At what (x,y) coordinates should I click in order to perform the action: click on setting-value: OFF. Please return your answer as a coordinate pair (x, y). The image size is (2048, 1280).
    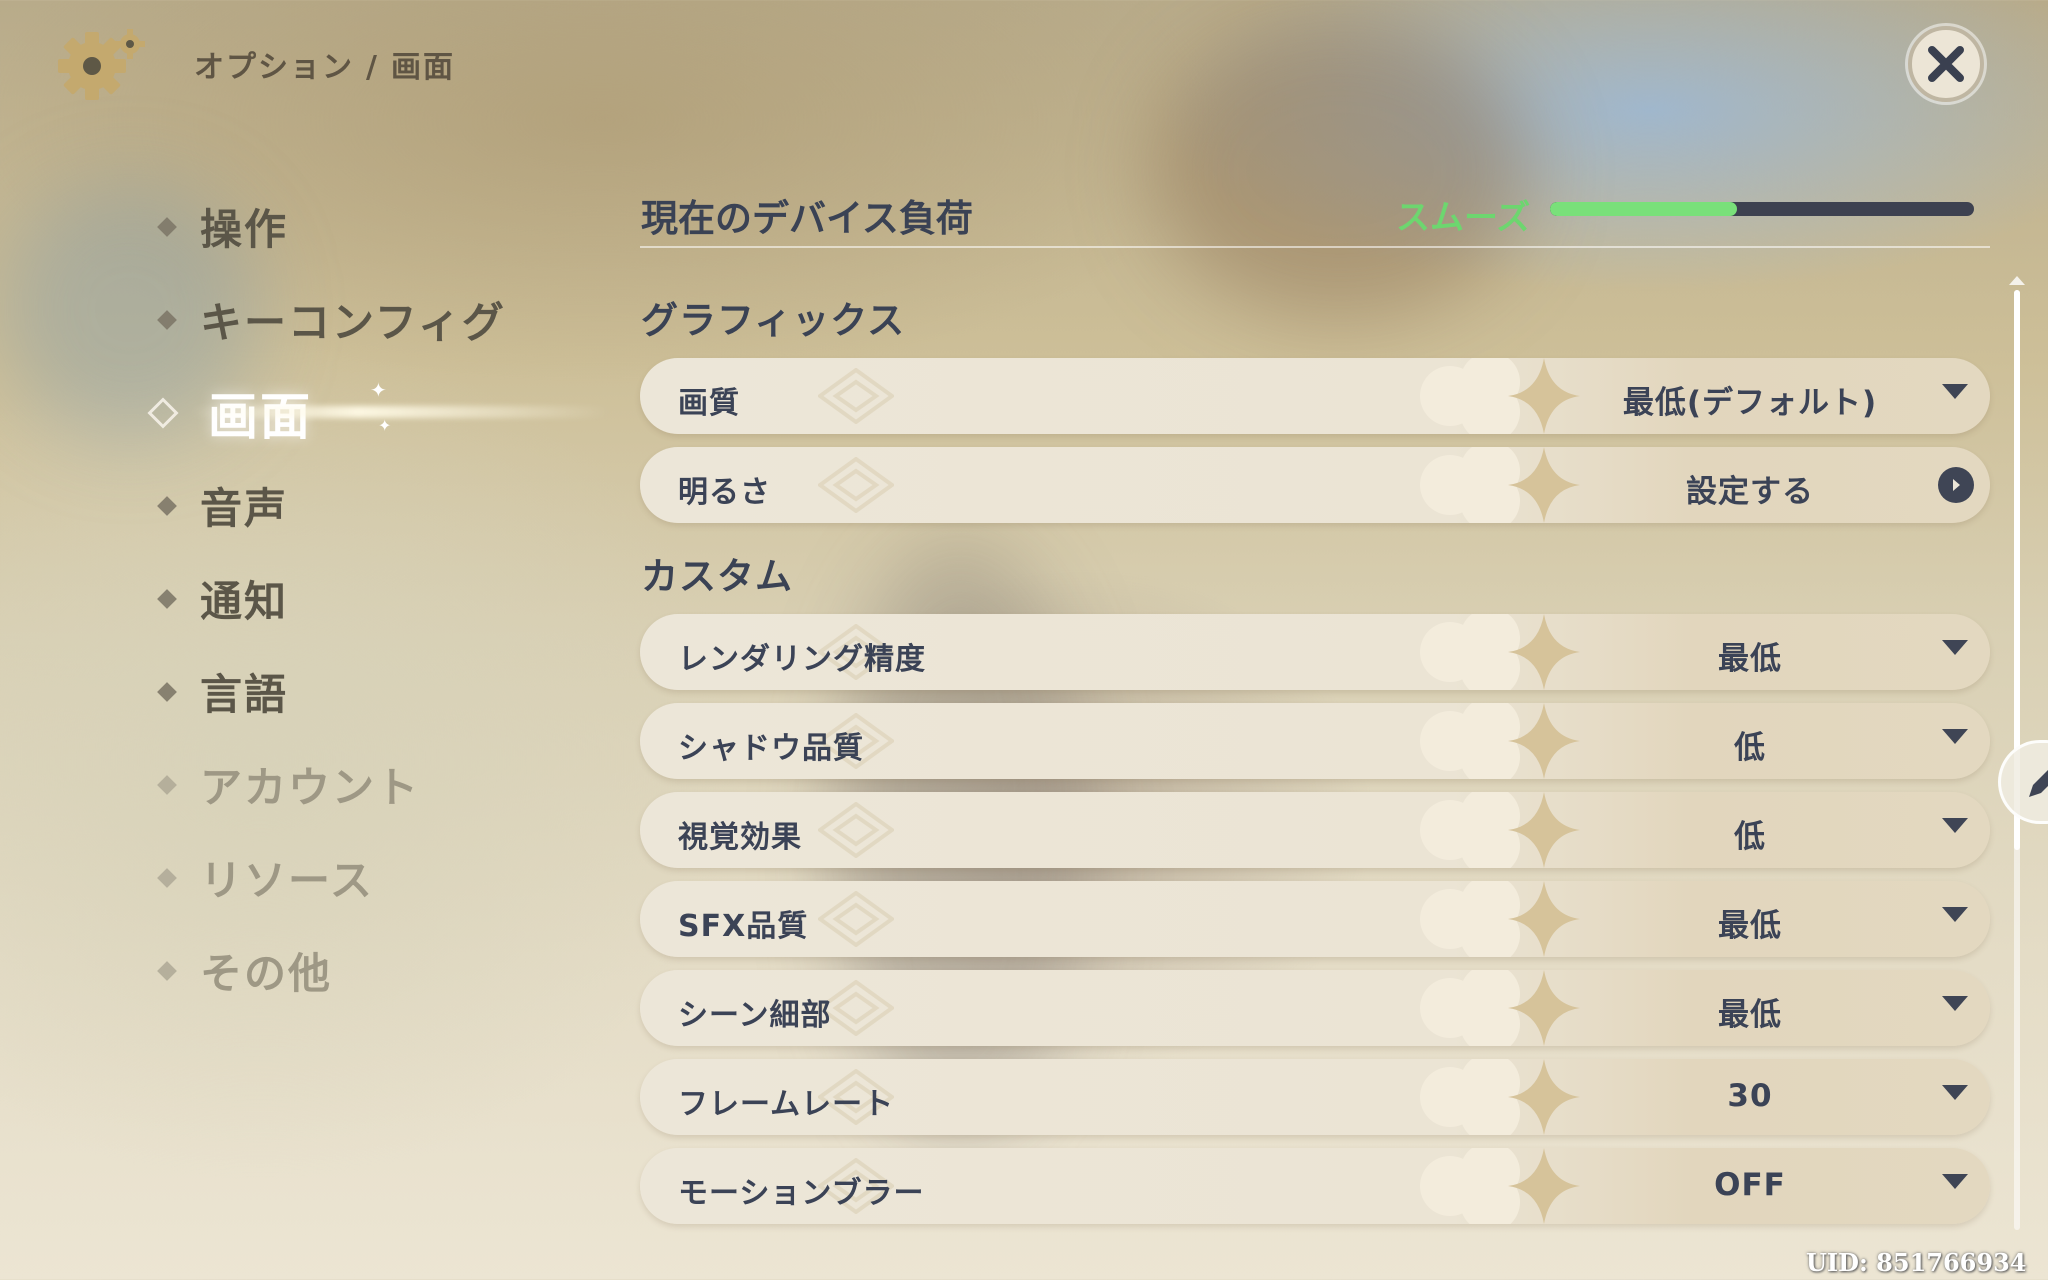
    Looking at the image, I should click on (1750, 1185).